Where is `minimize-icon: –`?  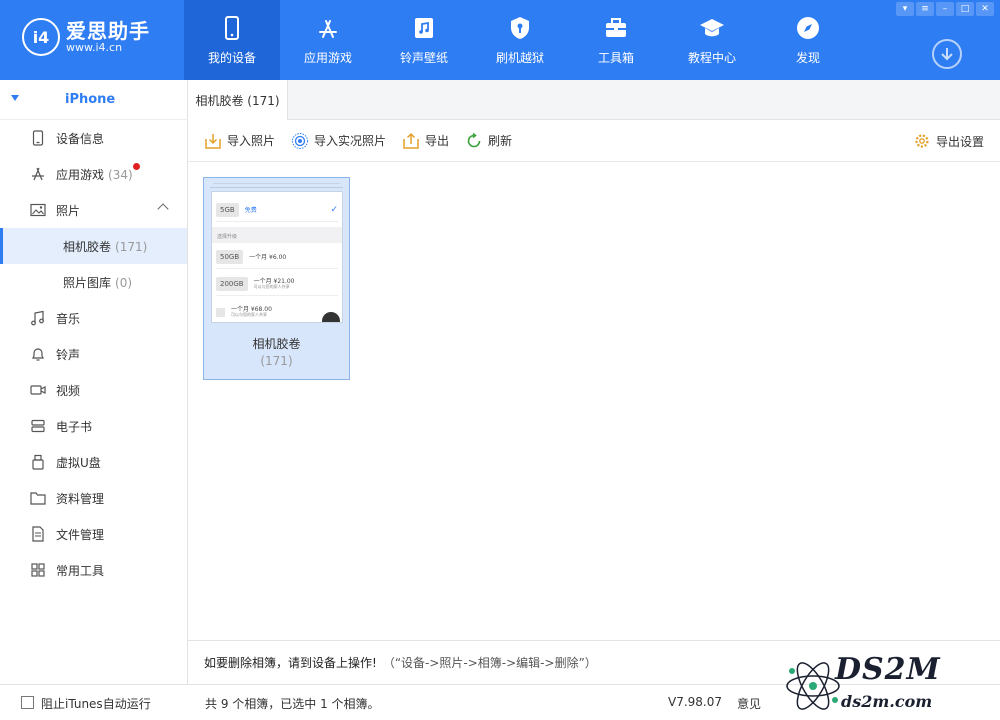 minimize-icon: – is located at coordinates (945, 9).